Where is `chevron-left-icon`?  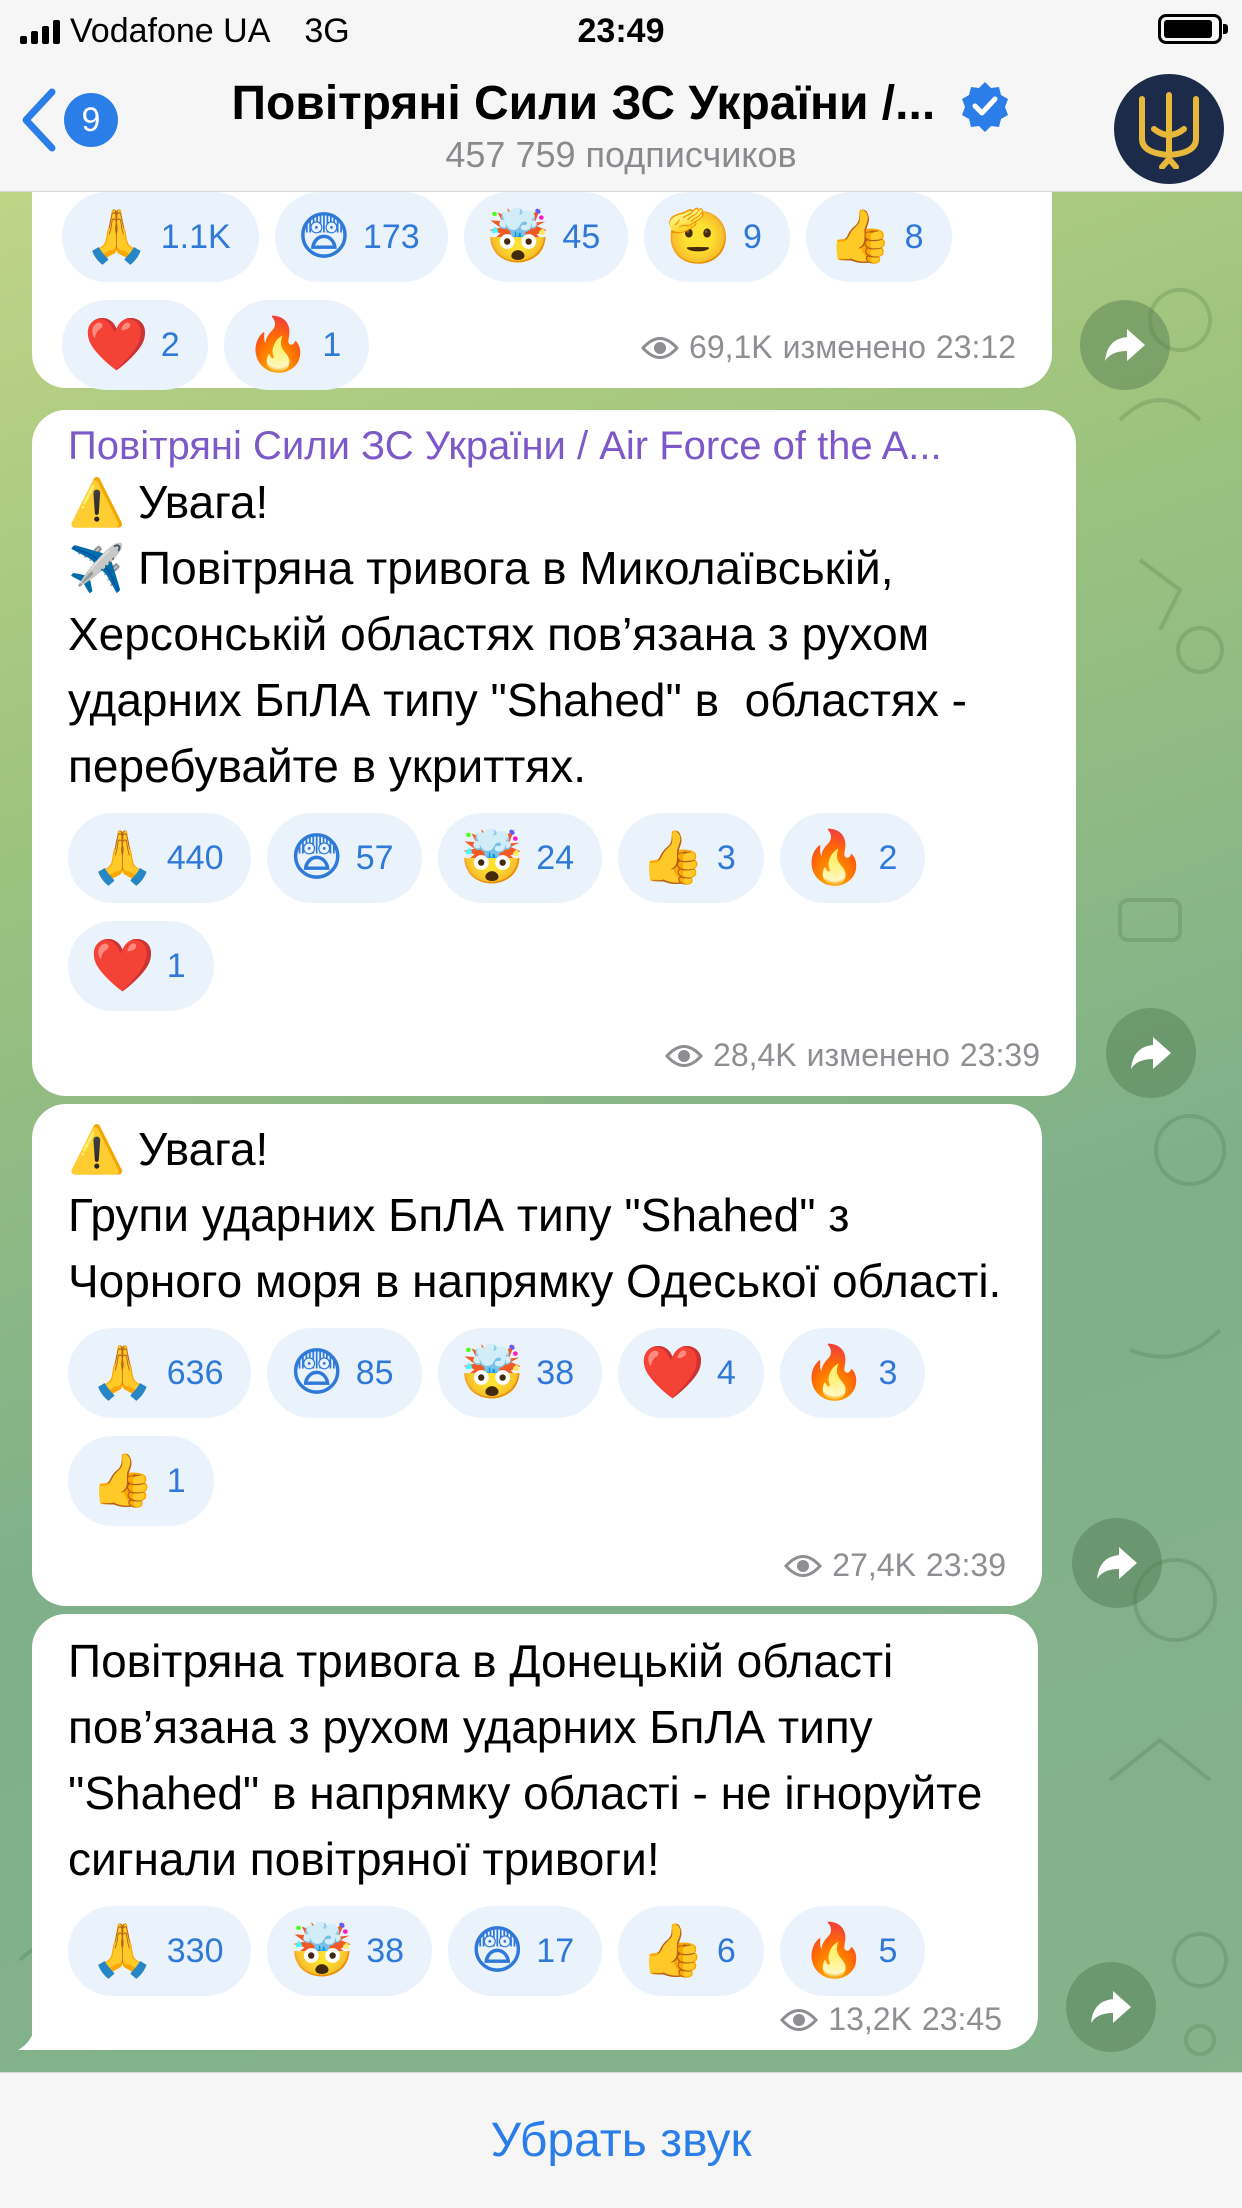
chevron-left-icon is located at coordinates (39, 120).